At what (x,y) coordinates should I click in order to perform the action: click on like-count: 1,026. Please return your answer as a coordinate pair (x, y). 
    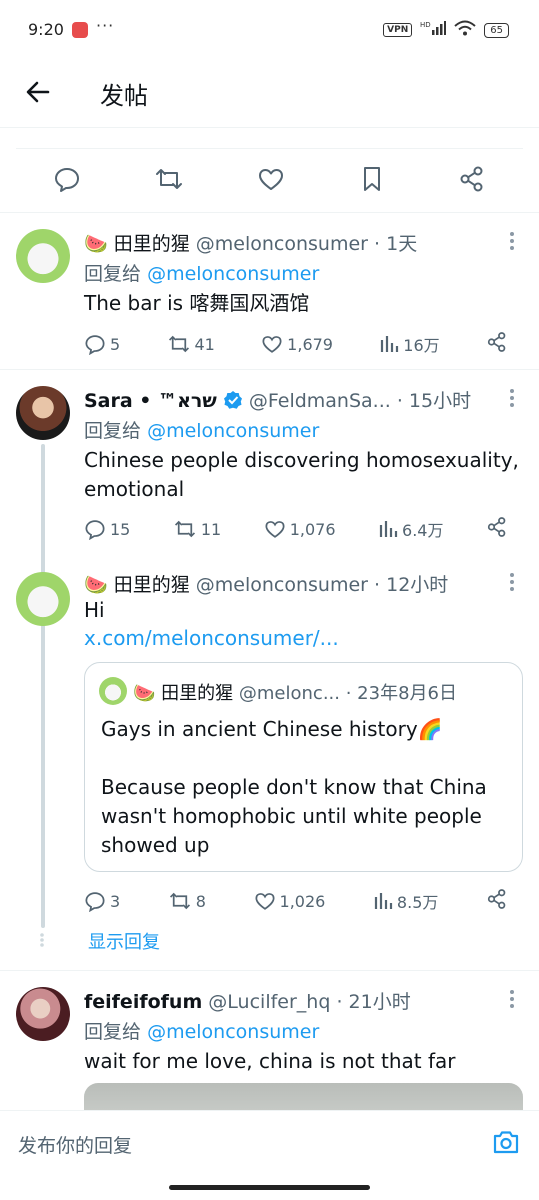
    Looking at the image, I should click on (302, 901).